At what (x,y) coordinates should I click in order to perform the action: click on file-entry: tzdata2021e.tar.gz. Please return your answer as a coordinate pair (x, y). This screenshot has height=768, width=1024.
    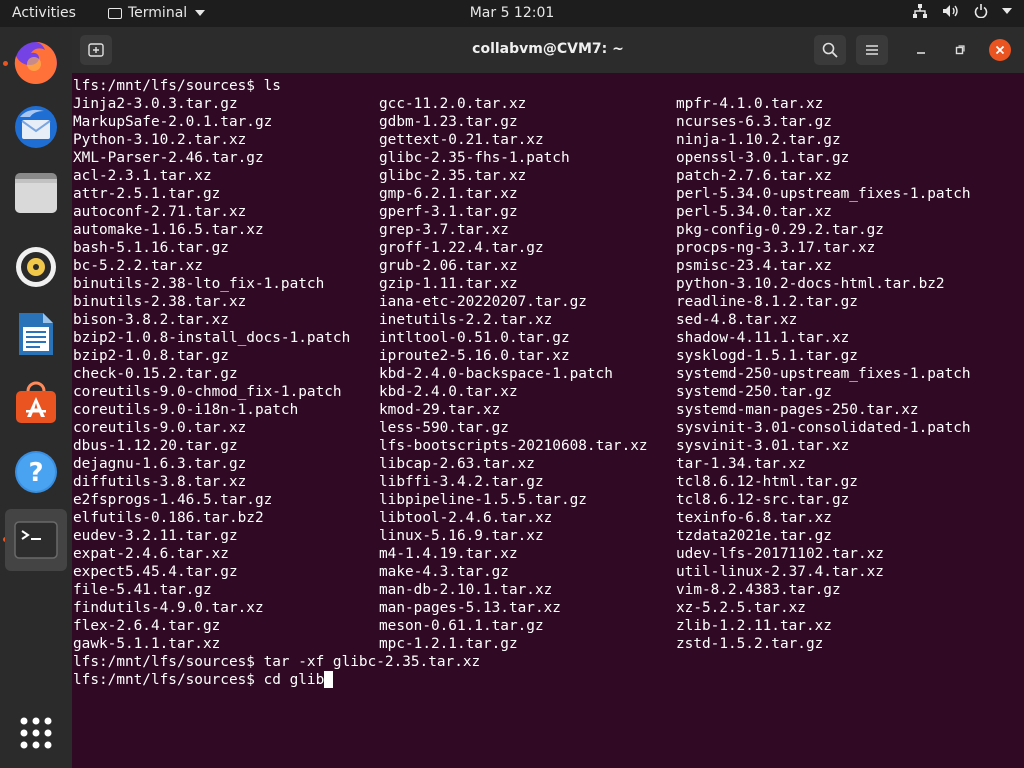
    Looking at the image, I should click on (754, 536).